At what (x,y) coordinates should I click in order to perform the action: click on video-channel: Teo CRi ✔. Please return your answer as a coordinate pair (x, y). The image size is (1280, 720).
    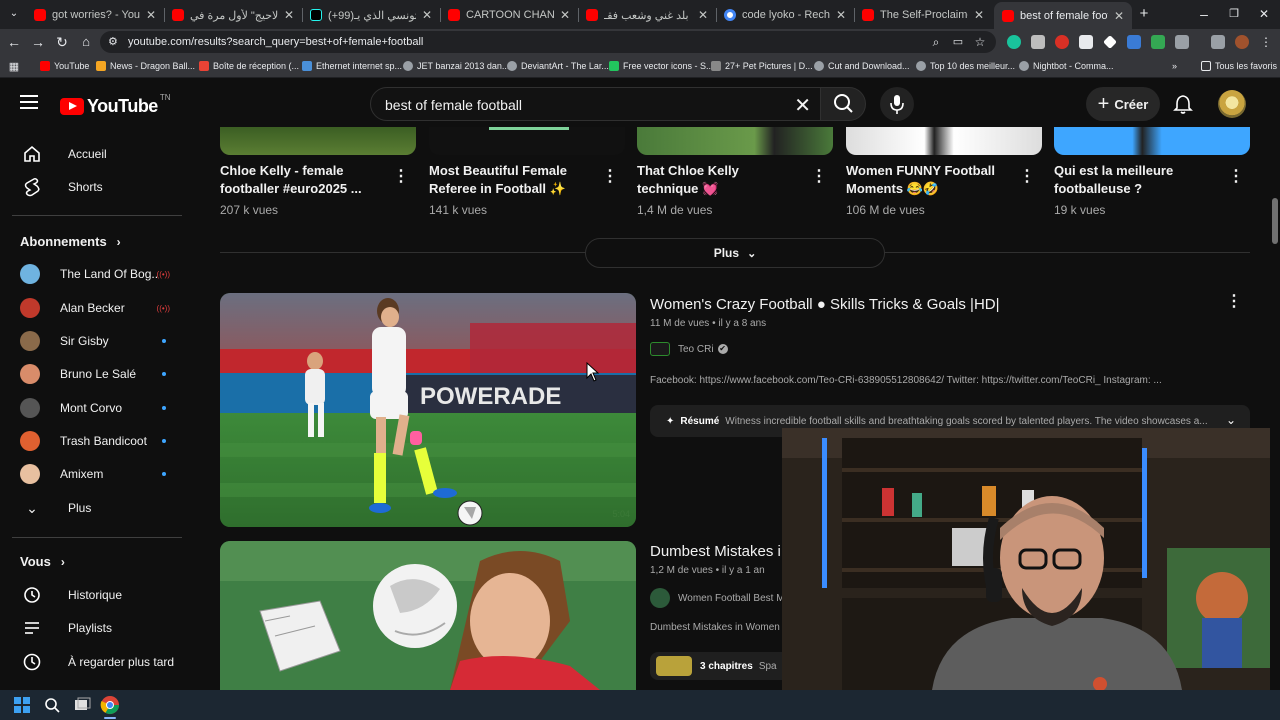
    Looking at the image, I should click on (689, 349).